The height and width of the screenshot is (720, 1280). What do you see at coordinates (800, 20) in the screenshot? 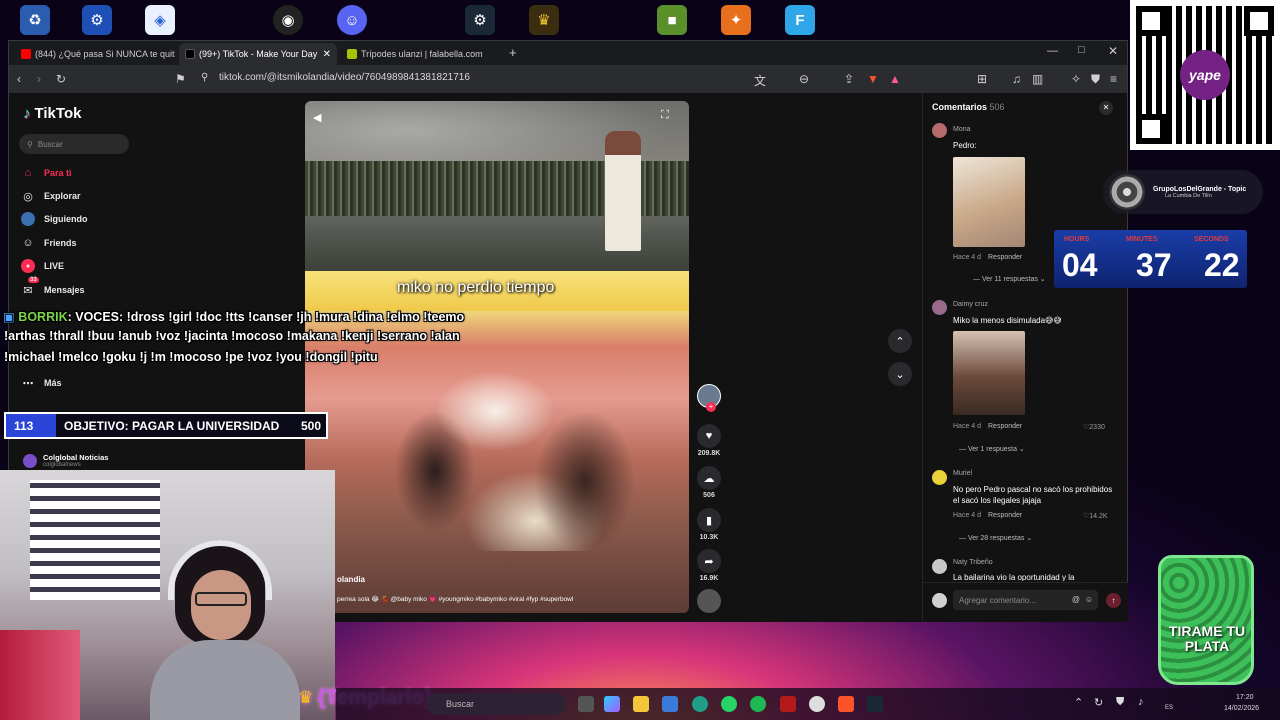
I see `app-f-icon: F` at bounding box center [800, 20].